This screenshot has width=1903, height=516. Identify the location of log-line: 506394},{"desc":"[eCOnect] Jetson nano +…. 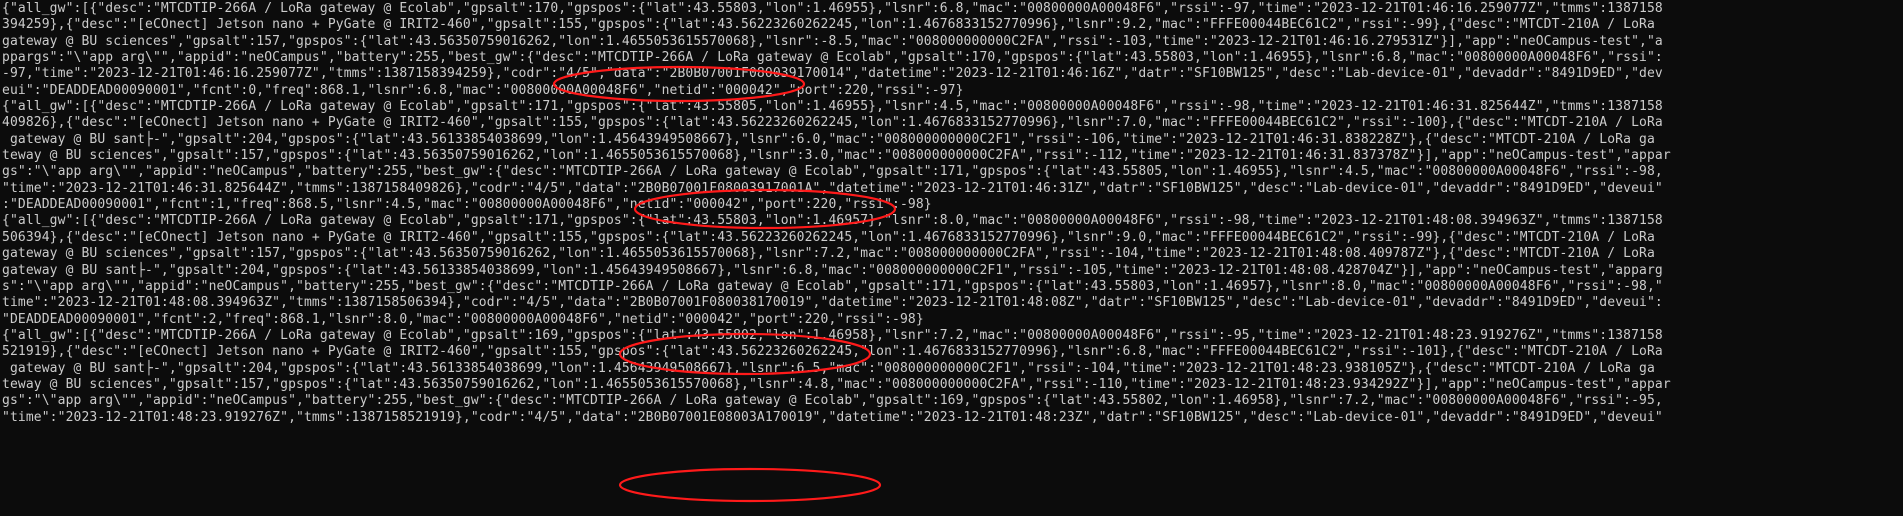
(828, 237).